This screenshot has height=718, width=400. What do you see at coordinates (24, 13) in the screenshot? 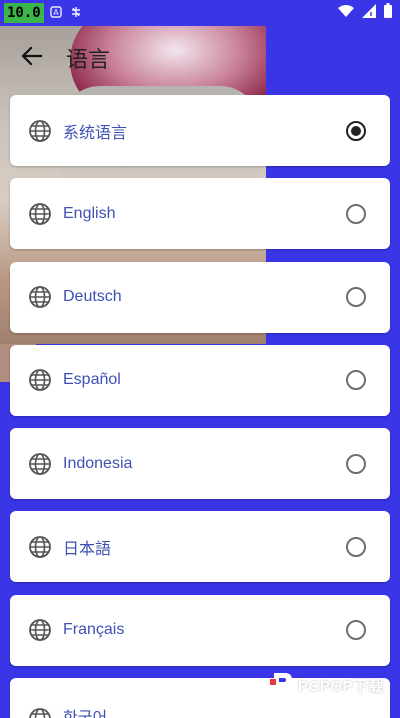
I see `status-time: 10.0` at bounding box center [24, 13].